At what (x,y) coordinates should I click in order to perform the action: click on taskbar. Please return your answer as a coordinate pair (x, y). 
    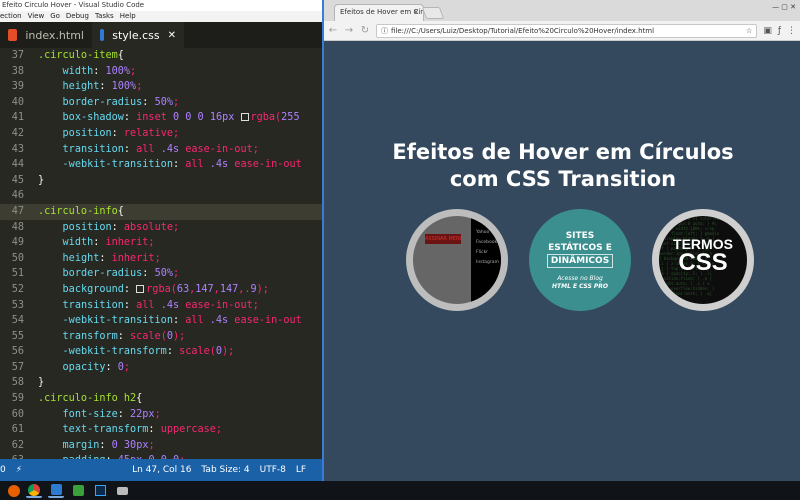
    Looking at the image, I should click on (400, 490).